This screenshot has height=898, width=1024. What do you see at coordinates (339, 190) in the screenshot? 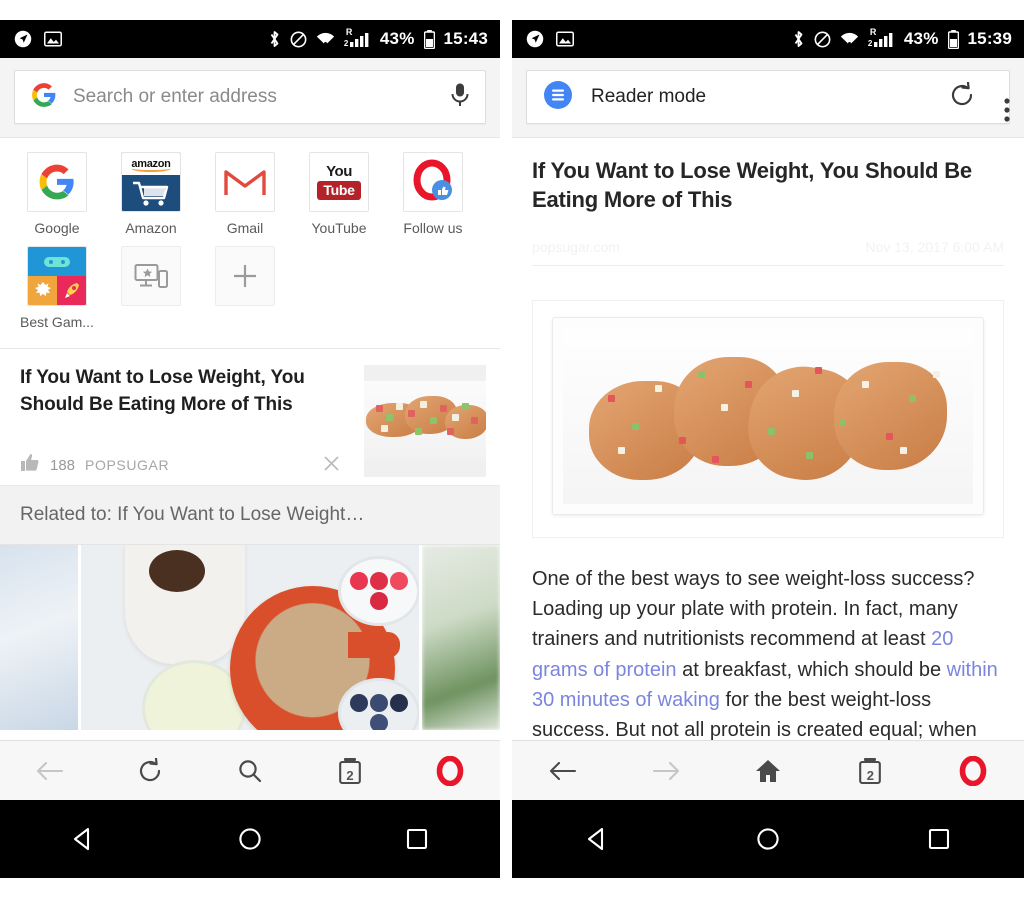
I see `youtube-wordmark-bottom: Tube` at bounding box center [339, 190].